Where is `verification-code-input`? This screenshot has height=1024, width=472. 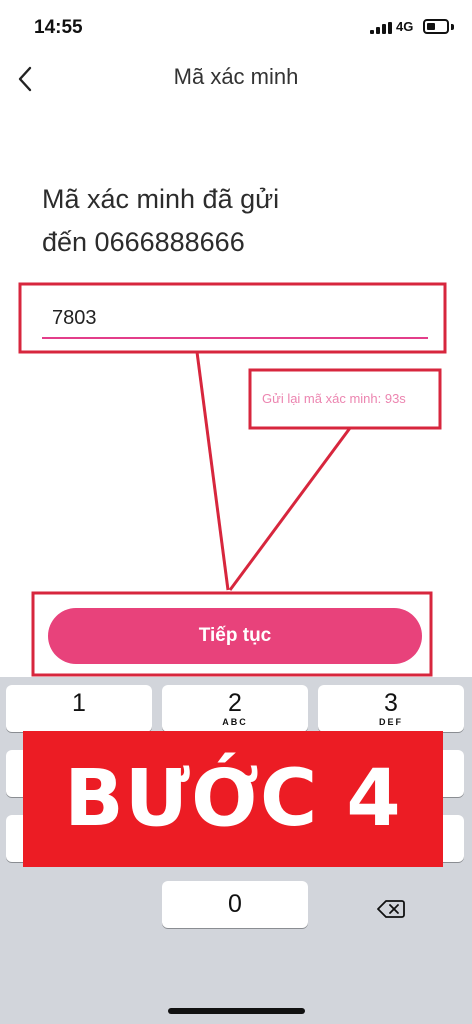 verification-code-input is located at coordinates (235, 319).